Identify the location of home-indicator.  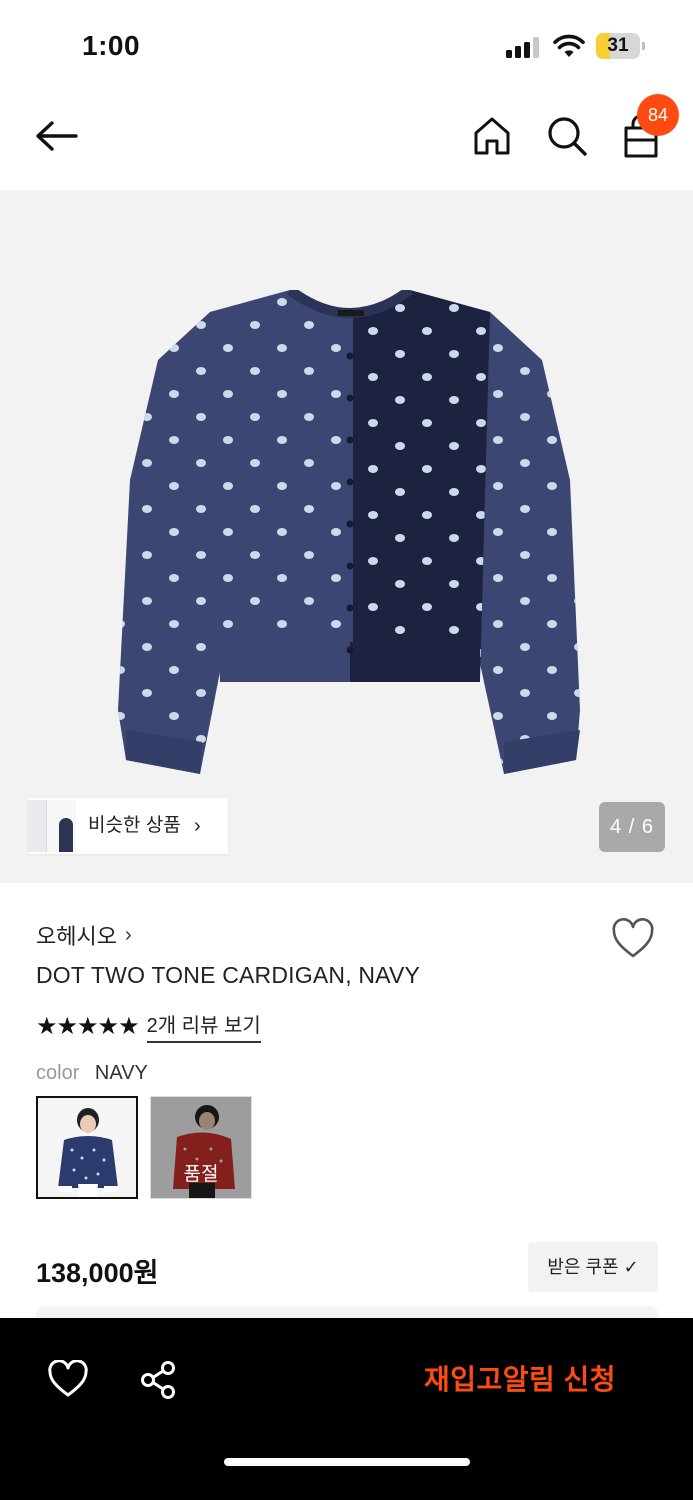
(347, 1462).